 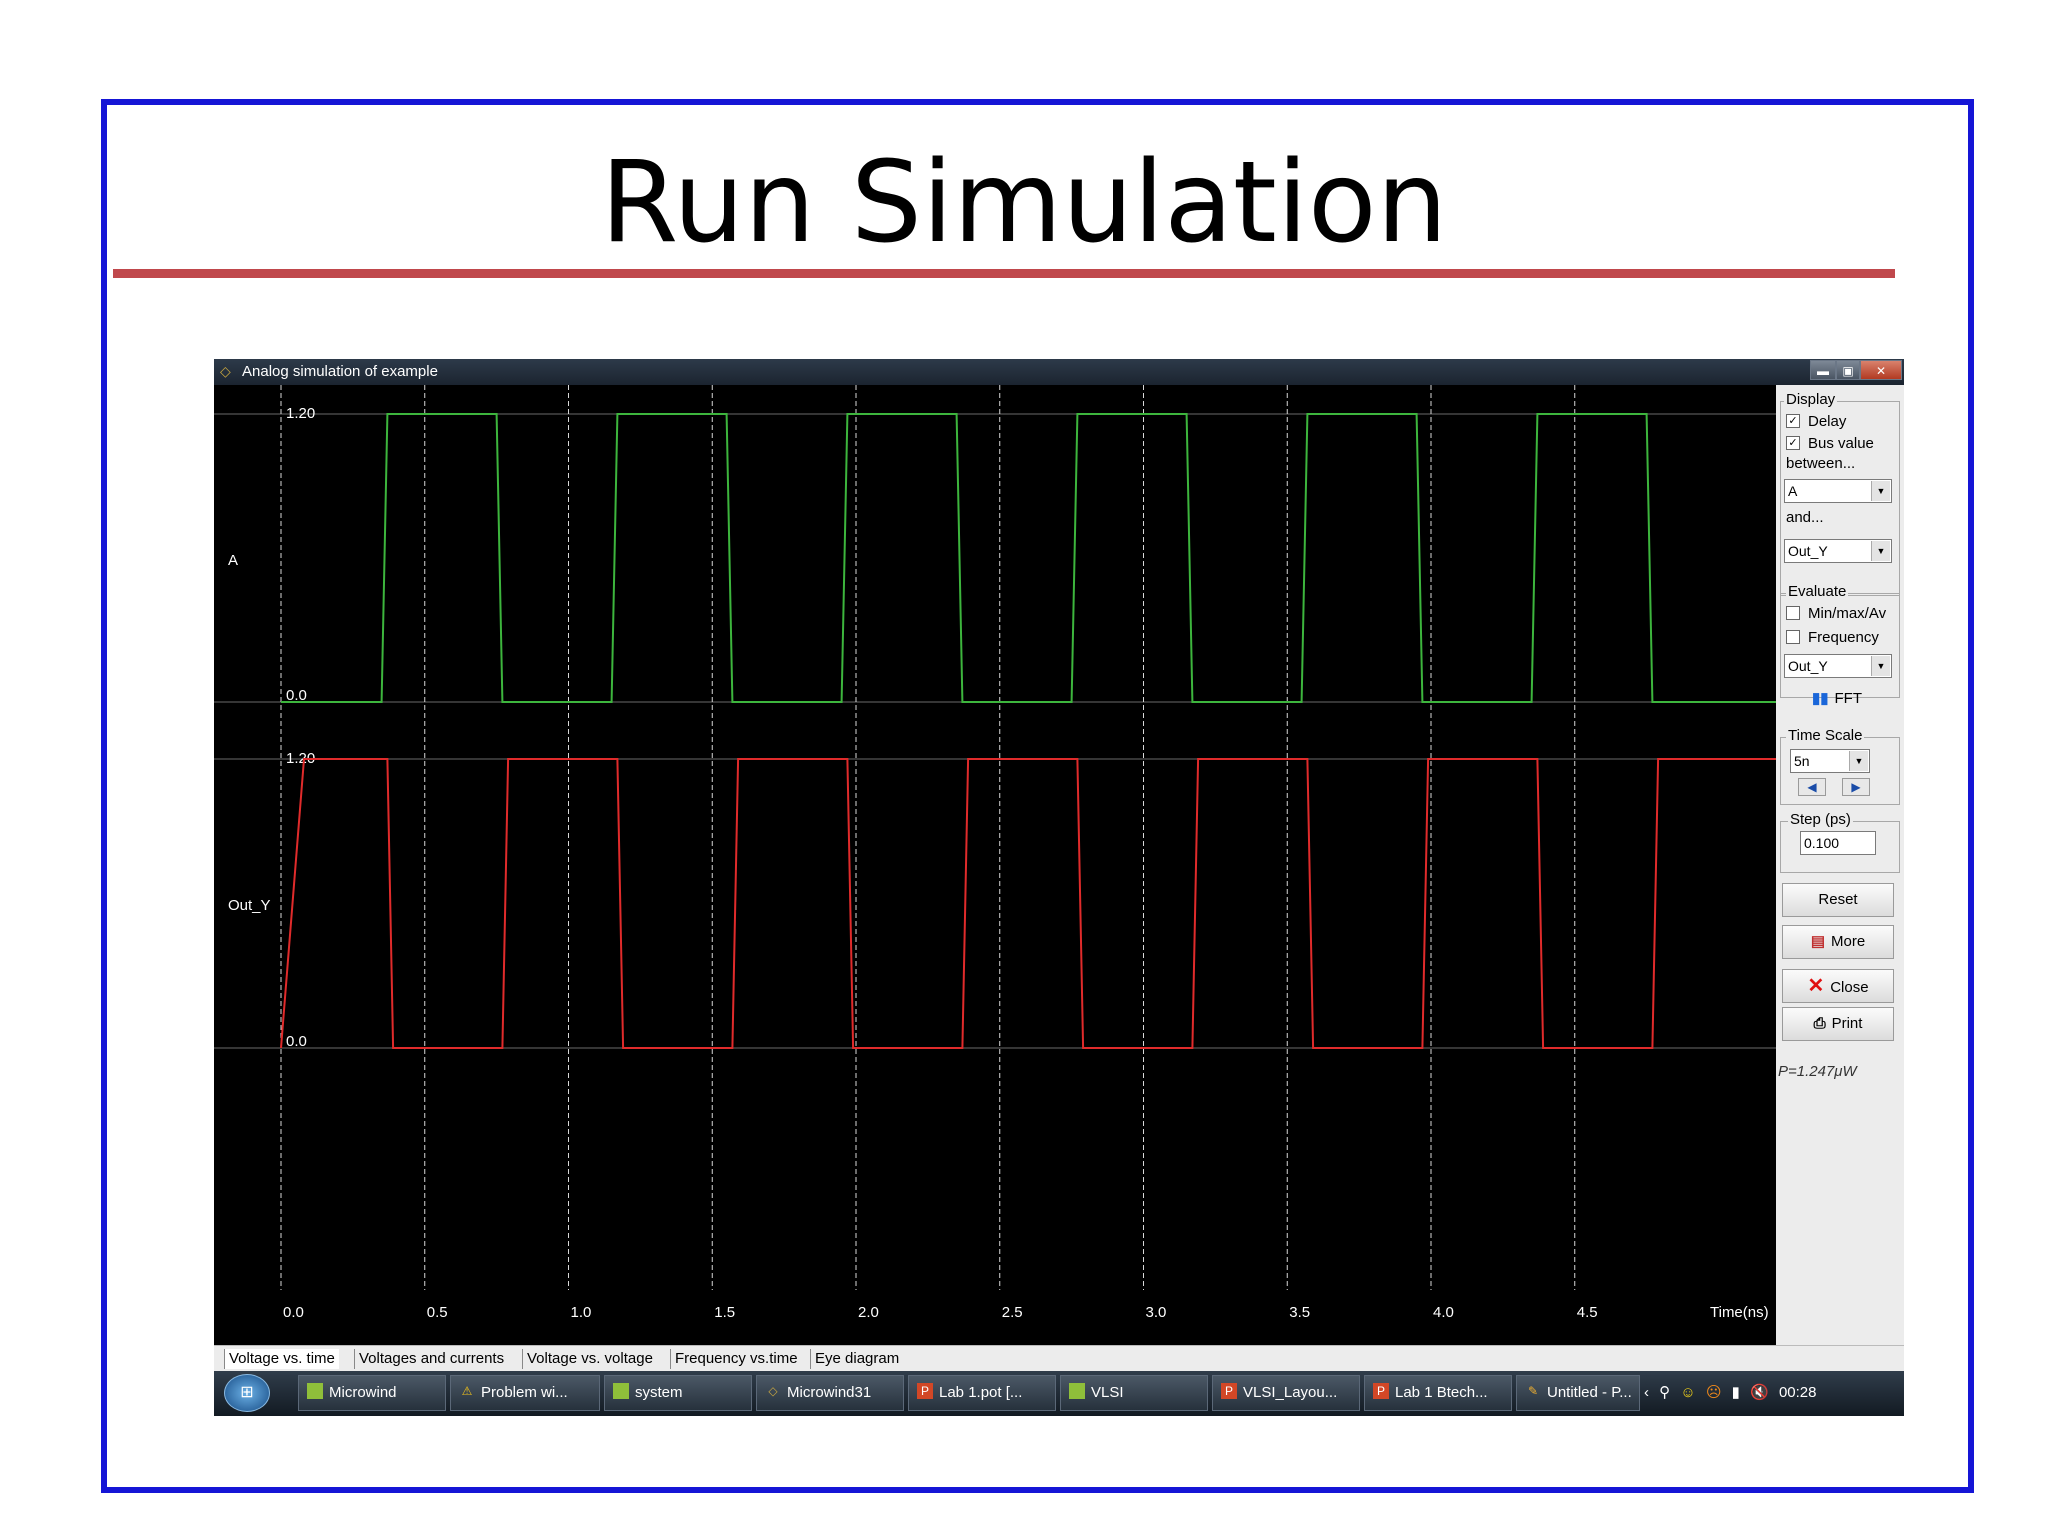 I want to click on taskbar-item: VLSI, so click(x=1134, y=1393).